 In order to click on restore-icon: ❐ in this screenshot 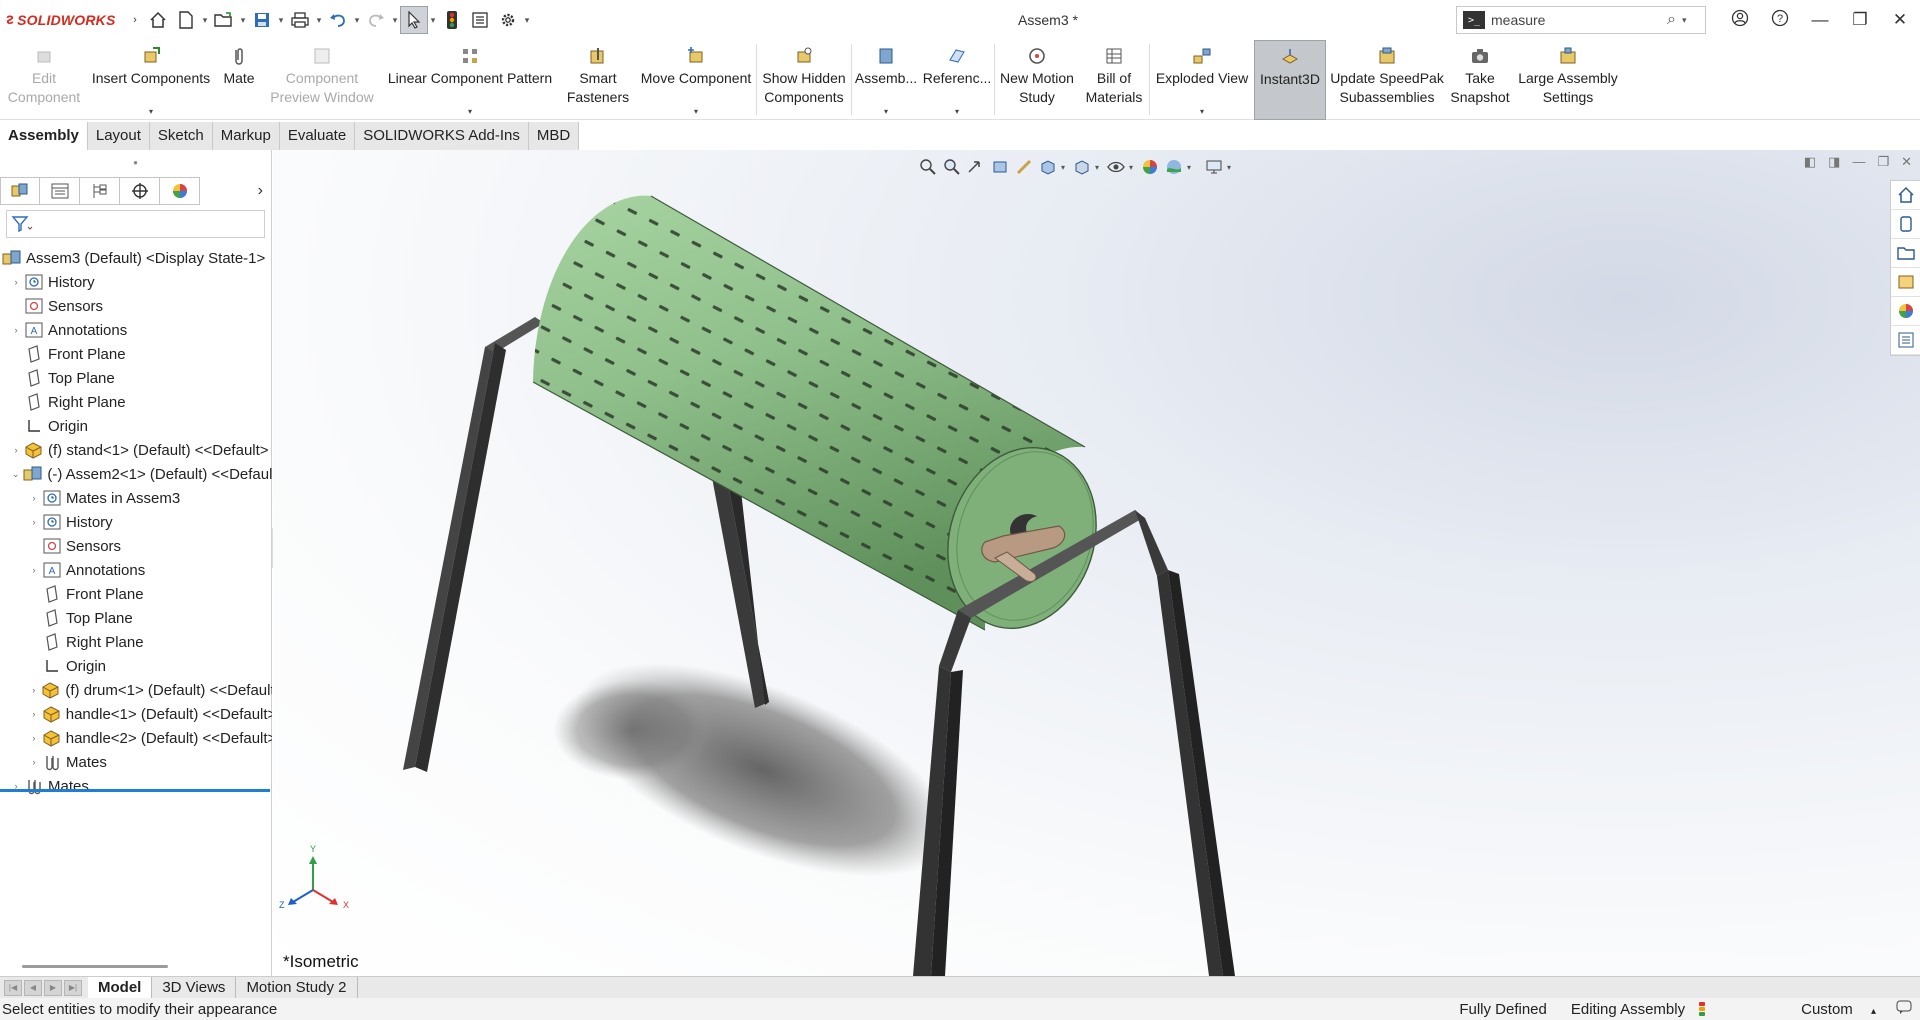, I will do `click(1860, 20)`.